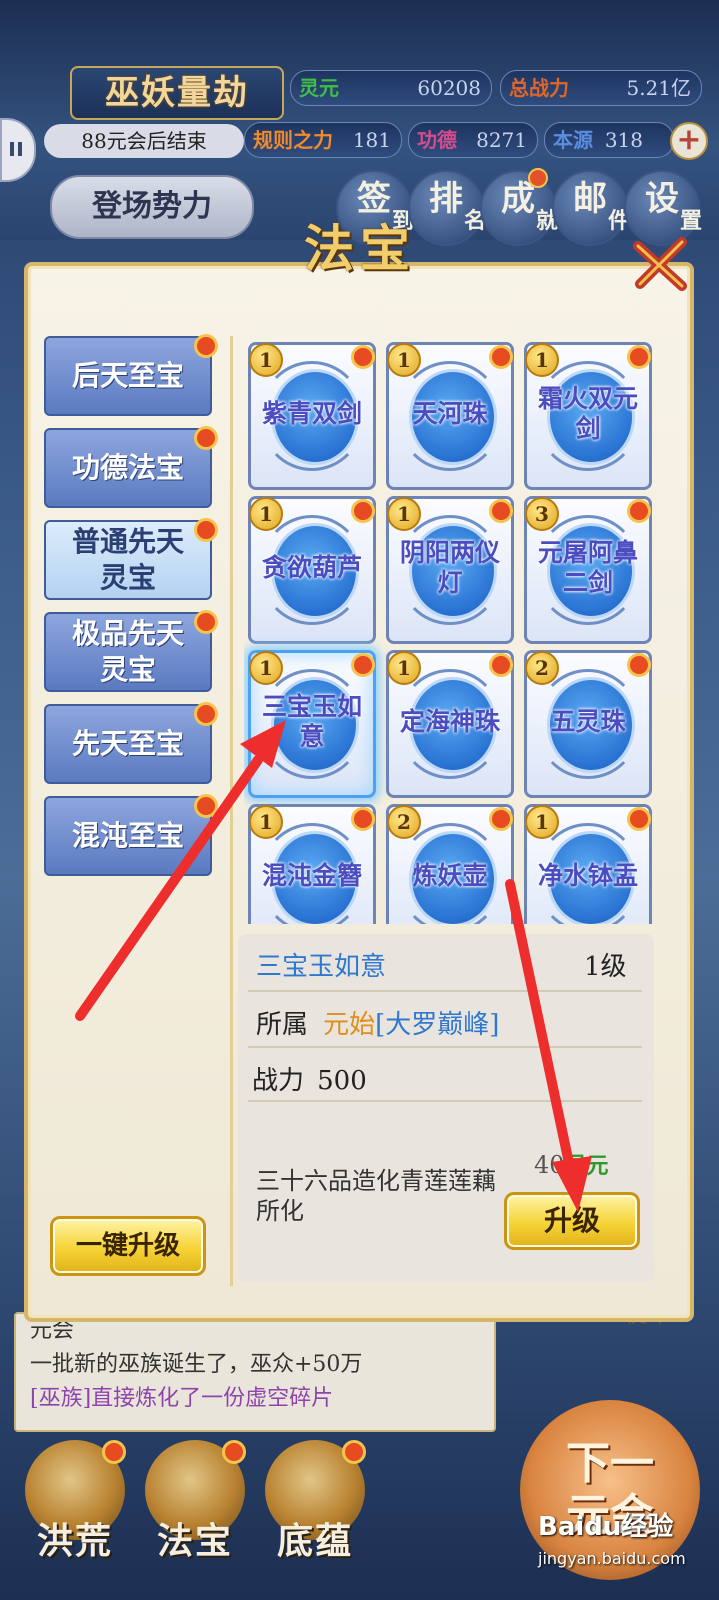  Describe the element at coordinates (571, 1165) in the screenshot. I see `upgrade-cost: 40灵元` at that location.